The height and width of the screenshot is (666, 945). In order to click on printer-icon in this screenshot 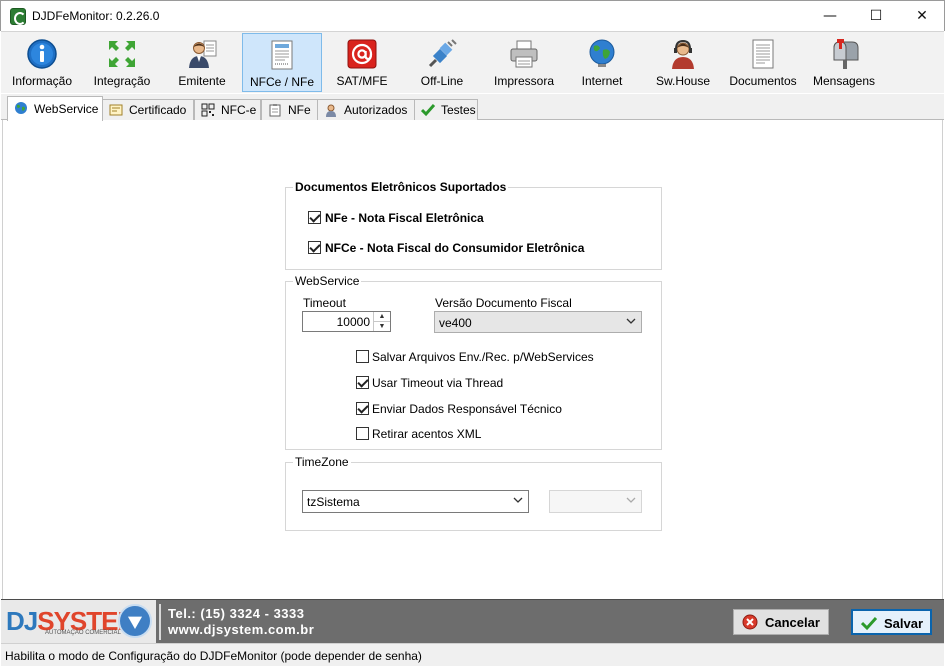, I will do `click(524, 54)`.